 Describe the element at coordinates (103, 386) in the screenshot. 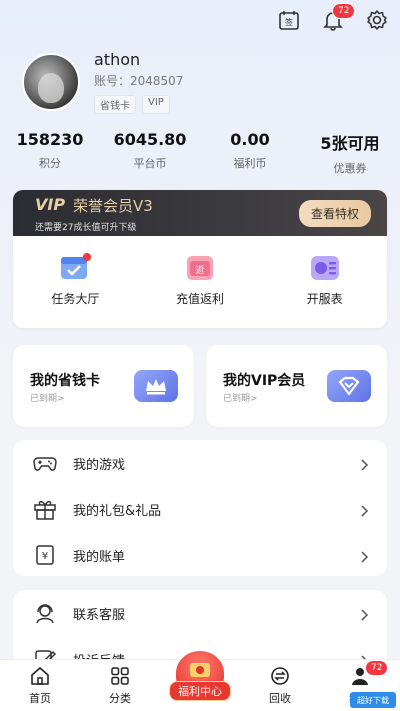

I see `savings-card-entry: 我的省钱卡 已到期>` at that location.